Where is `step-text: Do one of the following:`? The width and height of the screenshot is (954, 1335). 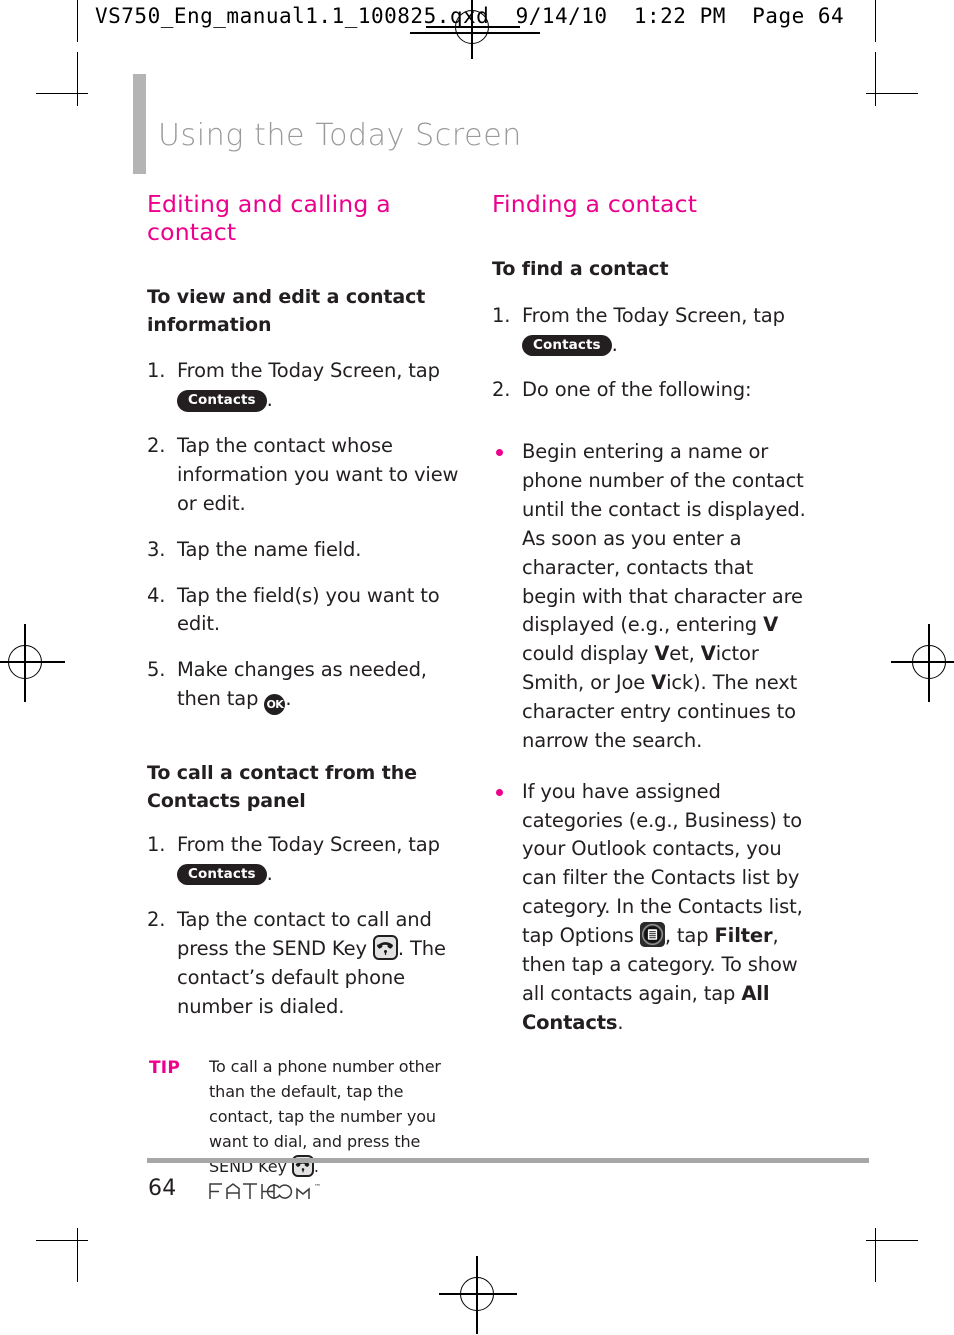
step-text: Do one of the following: is located at coordinates (637, 390).